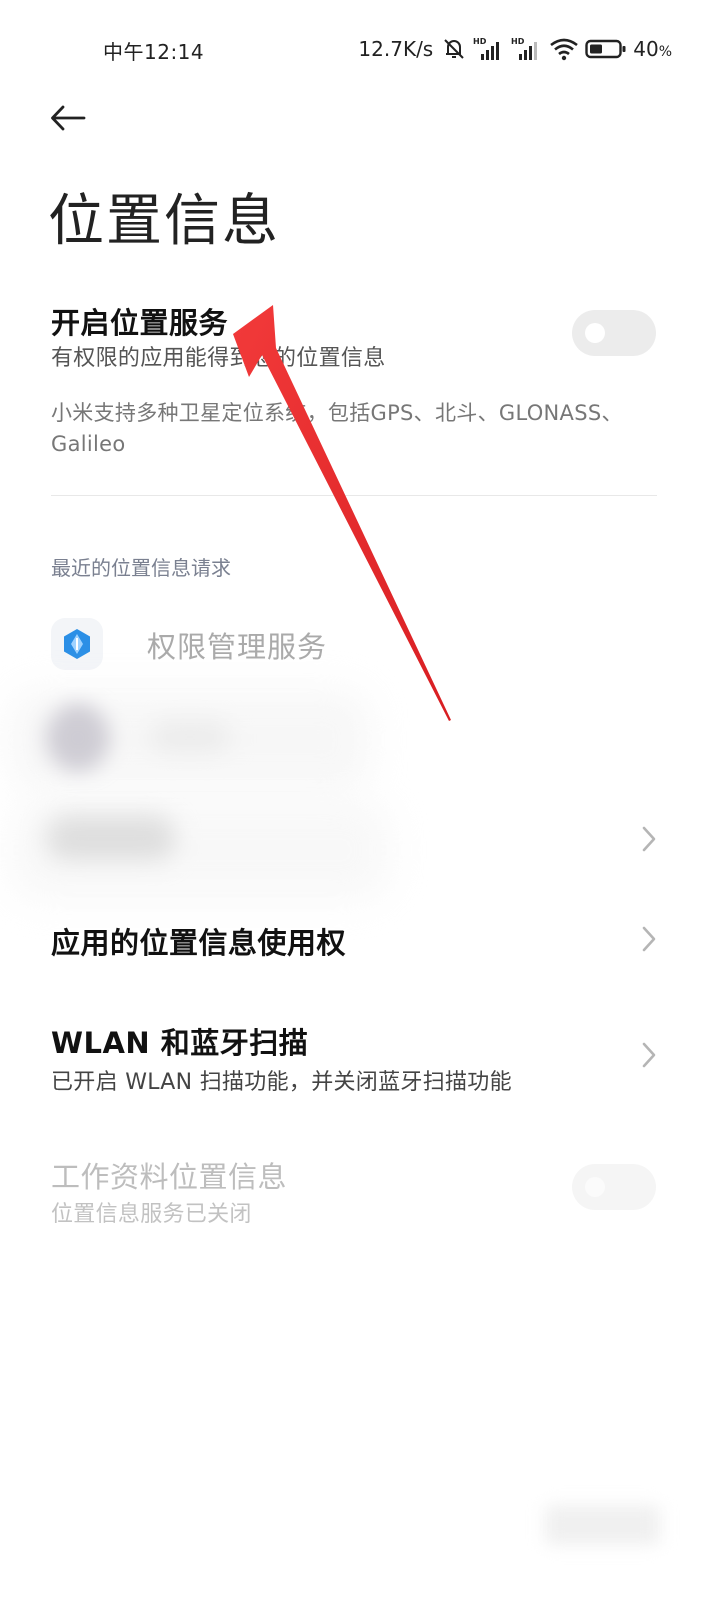 The height and width of the screenshot is (1600, 720). Describe the element at coordinates (360, 1060) in the screenshot. I see `wlan-bluetooth-scan-row: WLAN 和蓝牙扫描 已开启 WLAN 扫描功能，并关闭蓝牙扫描功能` at that location.